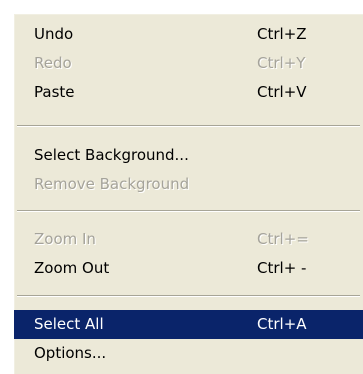 This screenshot has width=363, height=374. I want to click on menu-item-shortcut: Ctrl+=, so click(283, 239).